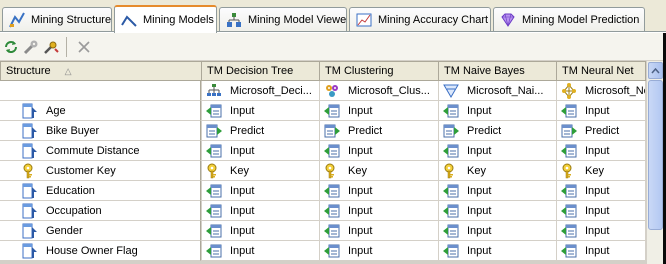 Image resolution: width=666 pixels, height=264 pixels. What do you see at coordinates (100, 91) in the screenshot?
I see `algorithm-row-header` at bounding box center [100, 91].